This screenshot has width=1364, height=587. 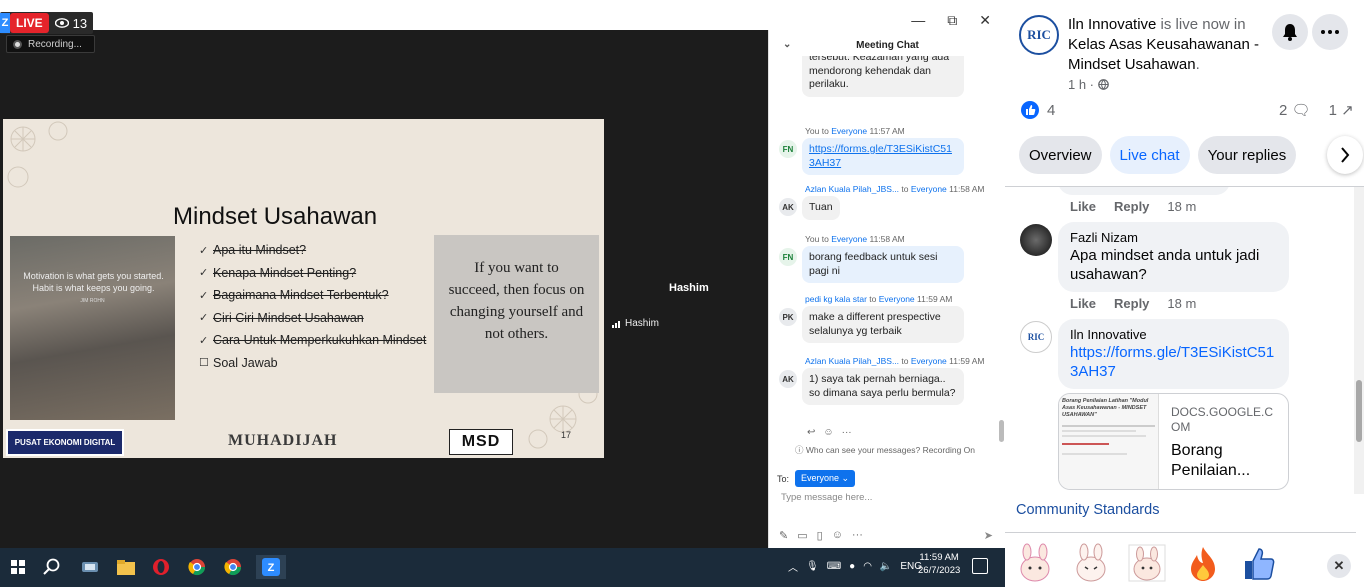 What do you see at coordinates (1039, 35) in the screenshot?
I see `page-avatar: RIC` at bounding box center [1039, 35].